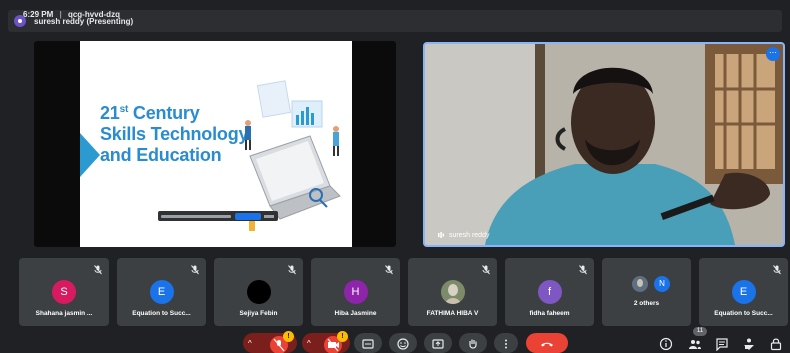 The image size is (790, 353). Describe the element at coordinates (250, 343) in the screenshot. I see `mic-options-chevron-icon: ^` at that location.